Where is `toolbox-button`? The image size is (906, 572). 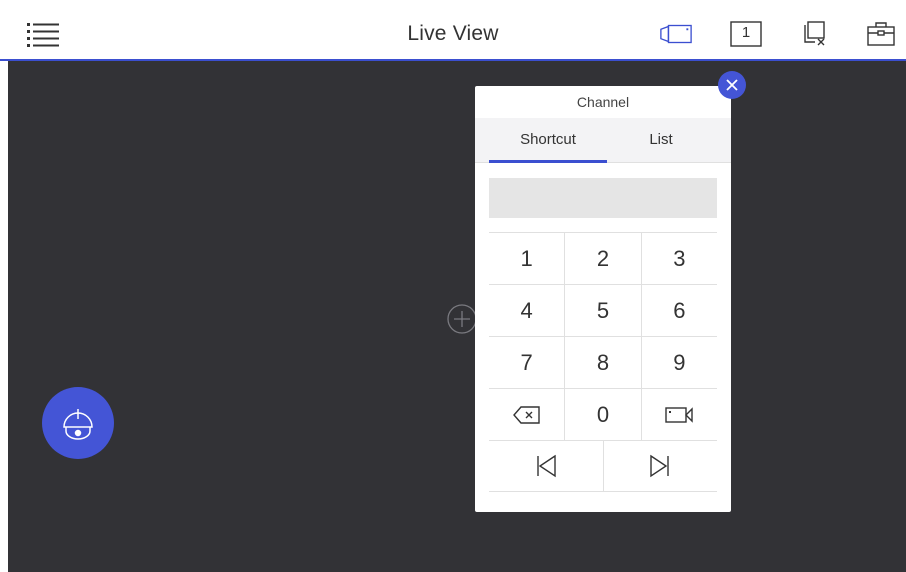 toolbox-button is located at coordinates (881, 34).